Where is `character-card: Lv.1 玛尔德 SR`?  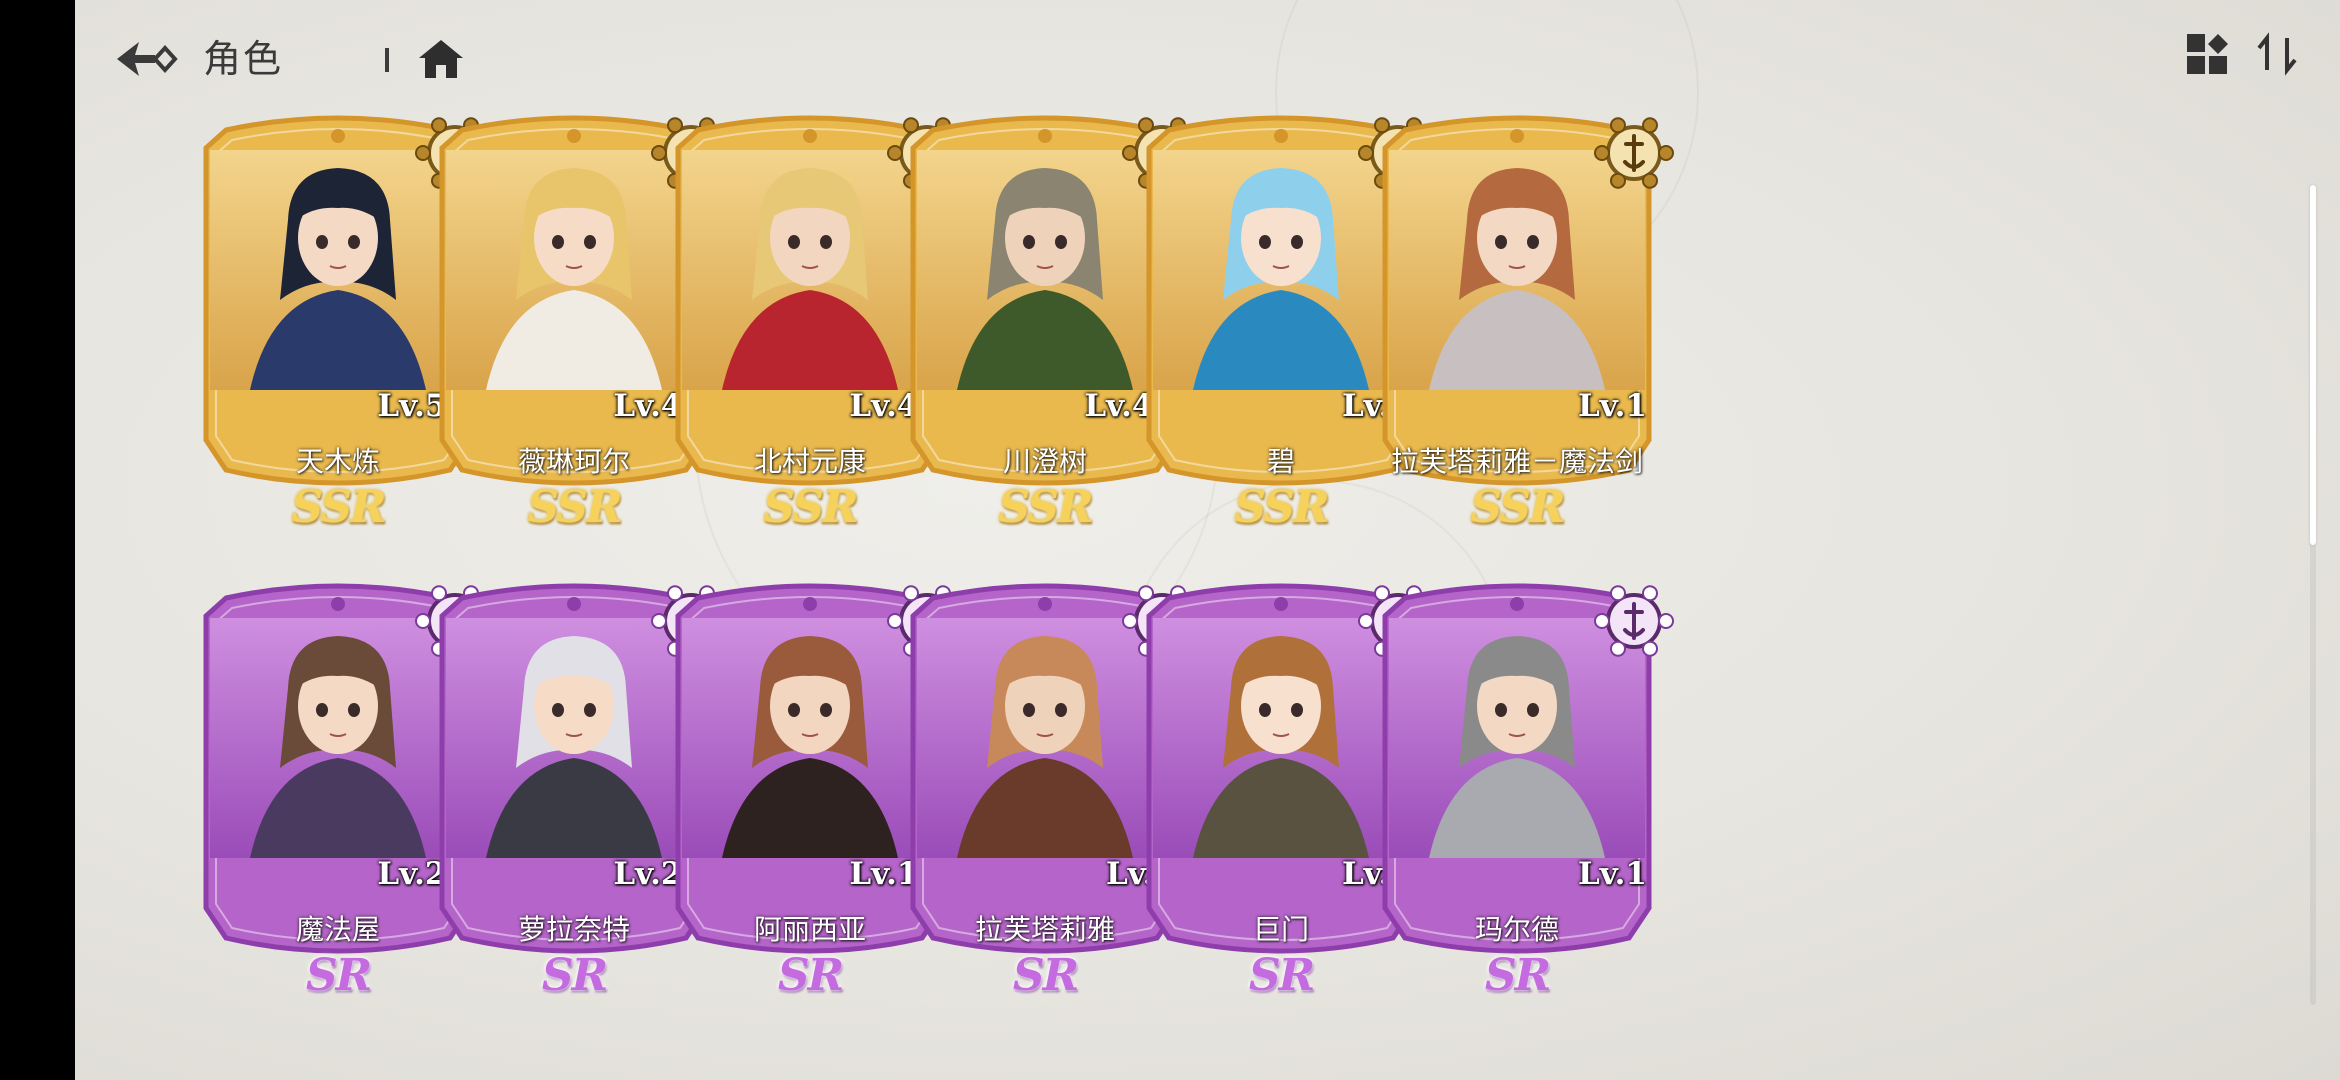 character-card: Lv.1 玛尔德 SR is located at coordinates (1520, 789).